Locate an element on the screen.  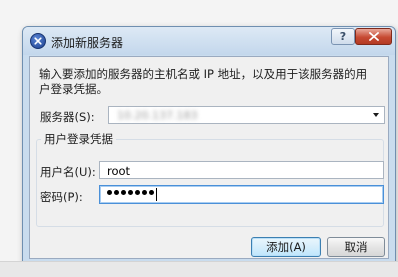
server-add-icon is located at coordinates (38, 41).